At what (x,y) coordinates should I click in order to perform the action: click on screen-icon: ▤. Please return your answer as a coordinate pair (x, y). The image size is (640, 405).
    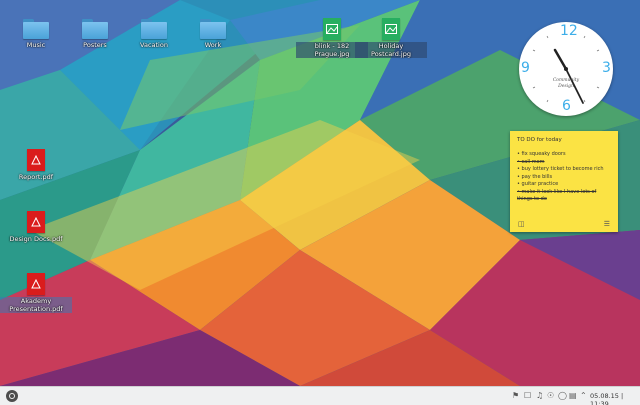
    Looking at the image, I should click on (573, 396).